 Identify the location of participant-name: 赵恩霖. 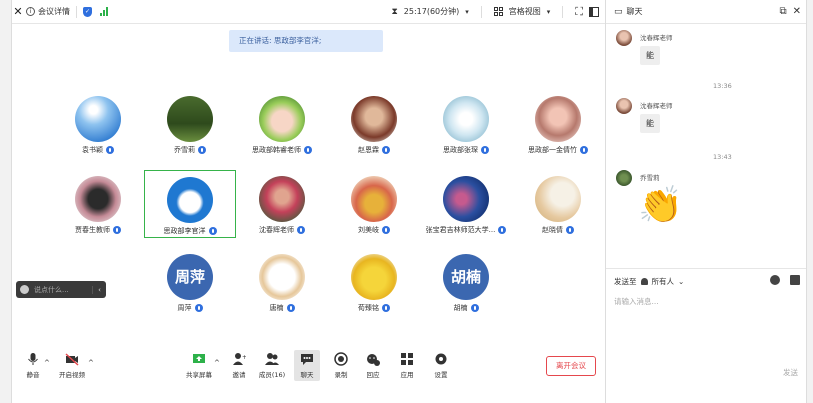
(374, 150).